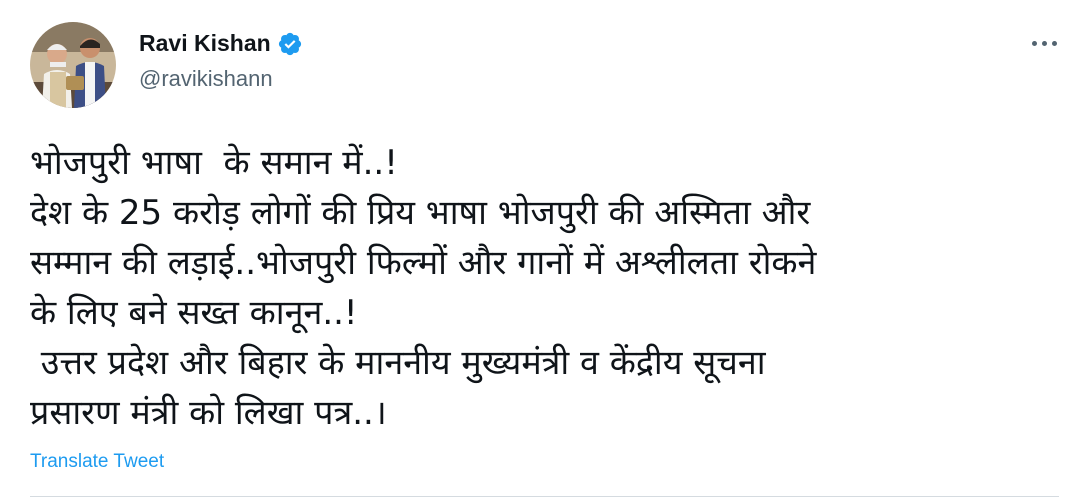 This screenshot has height=499, width=1089. I want to click on divider, so click(544, 496).